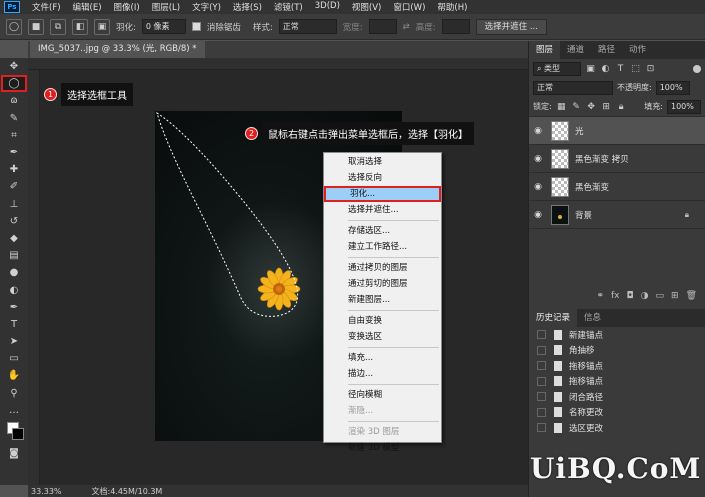 This screenshot has width=705, height=497. Describe the element at coordinates (102, 26) in the screenshot. I see `intersect-selection-icon: ▣` at that location.